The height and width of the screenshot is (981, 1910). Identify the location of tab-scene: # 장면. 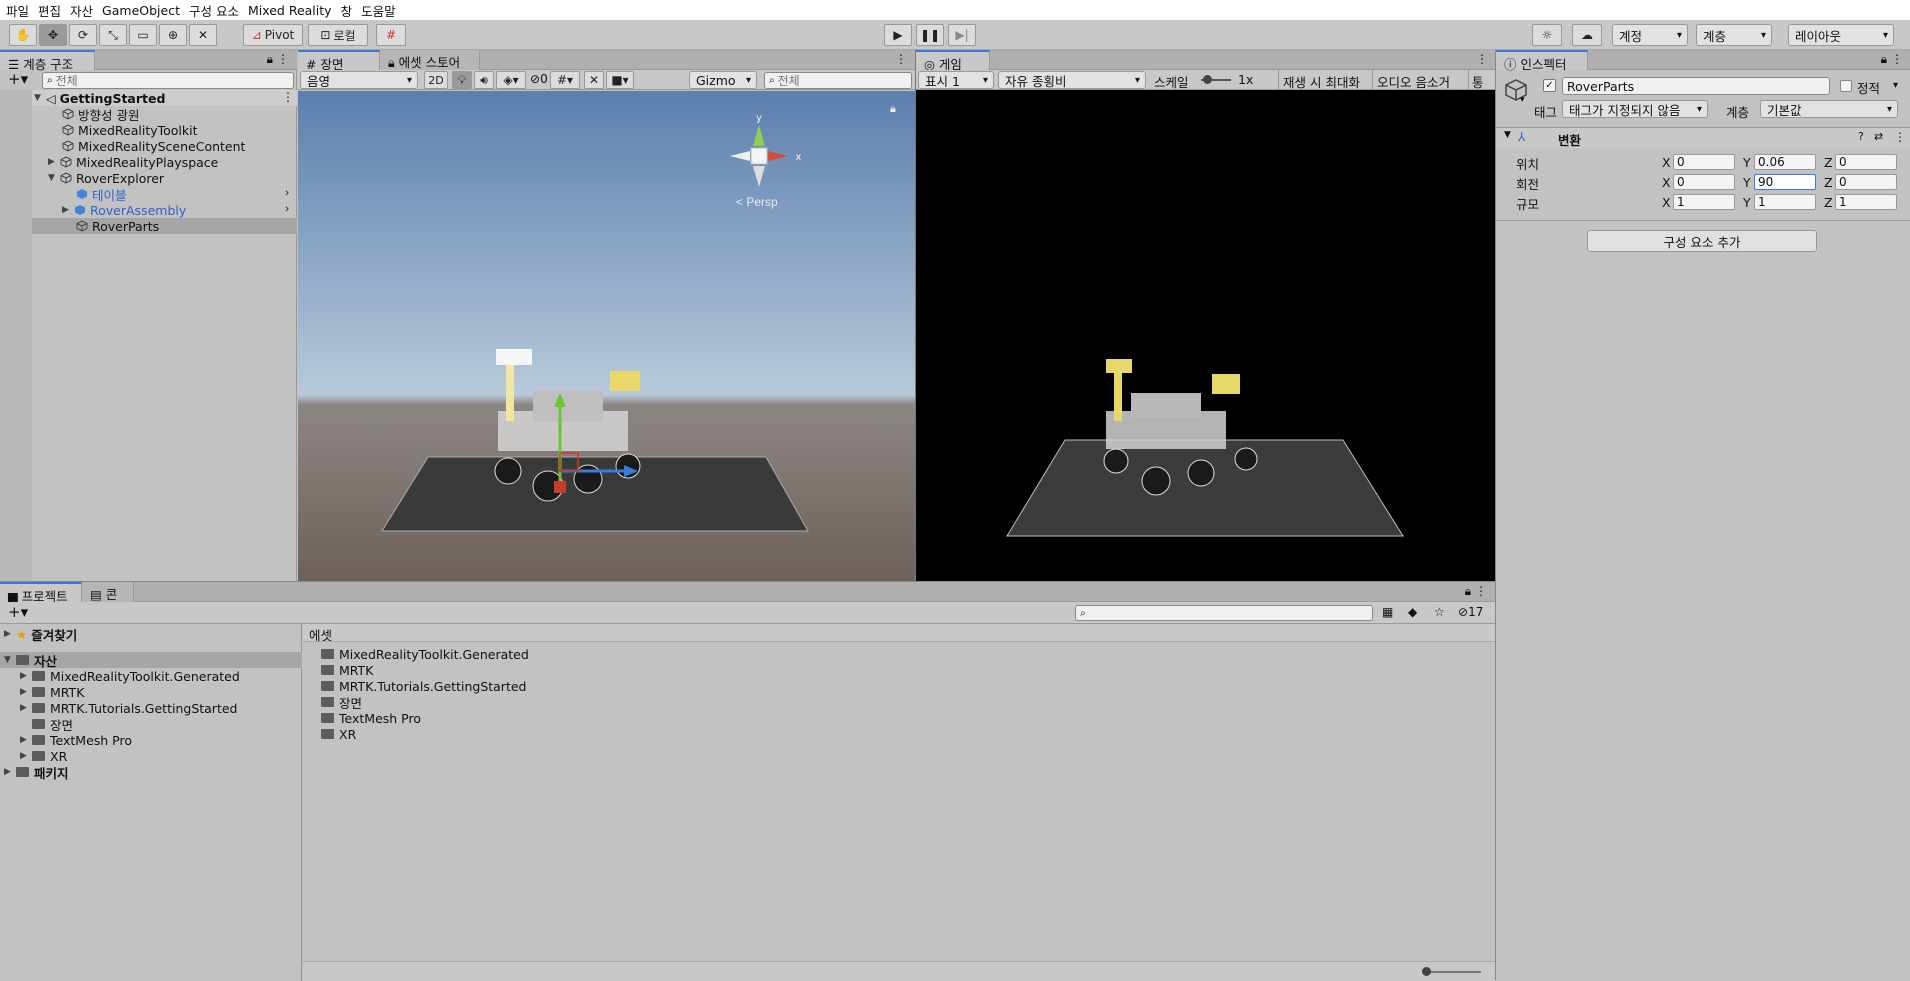
(339, 61).